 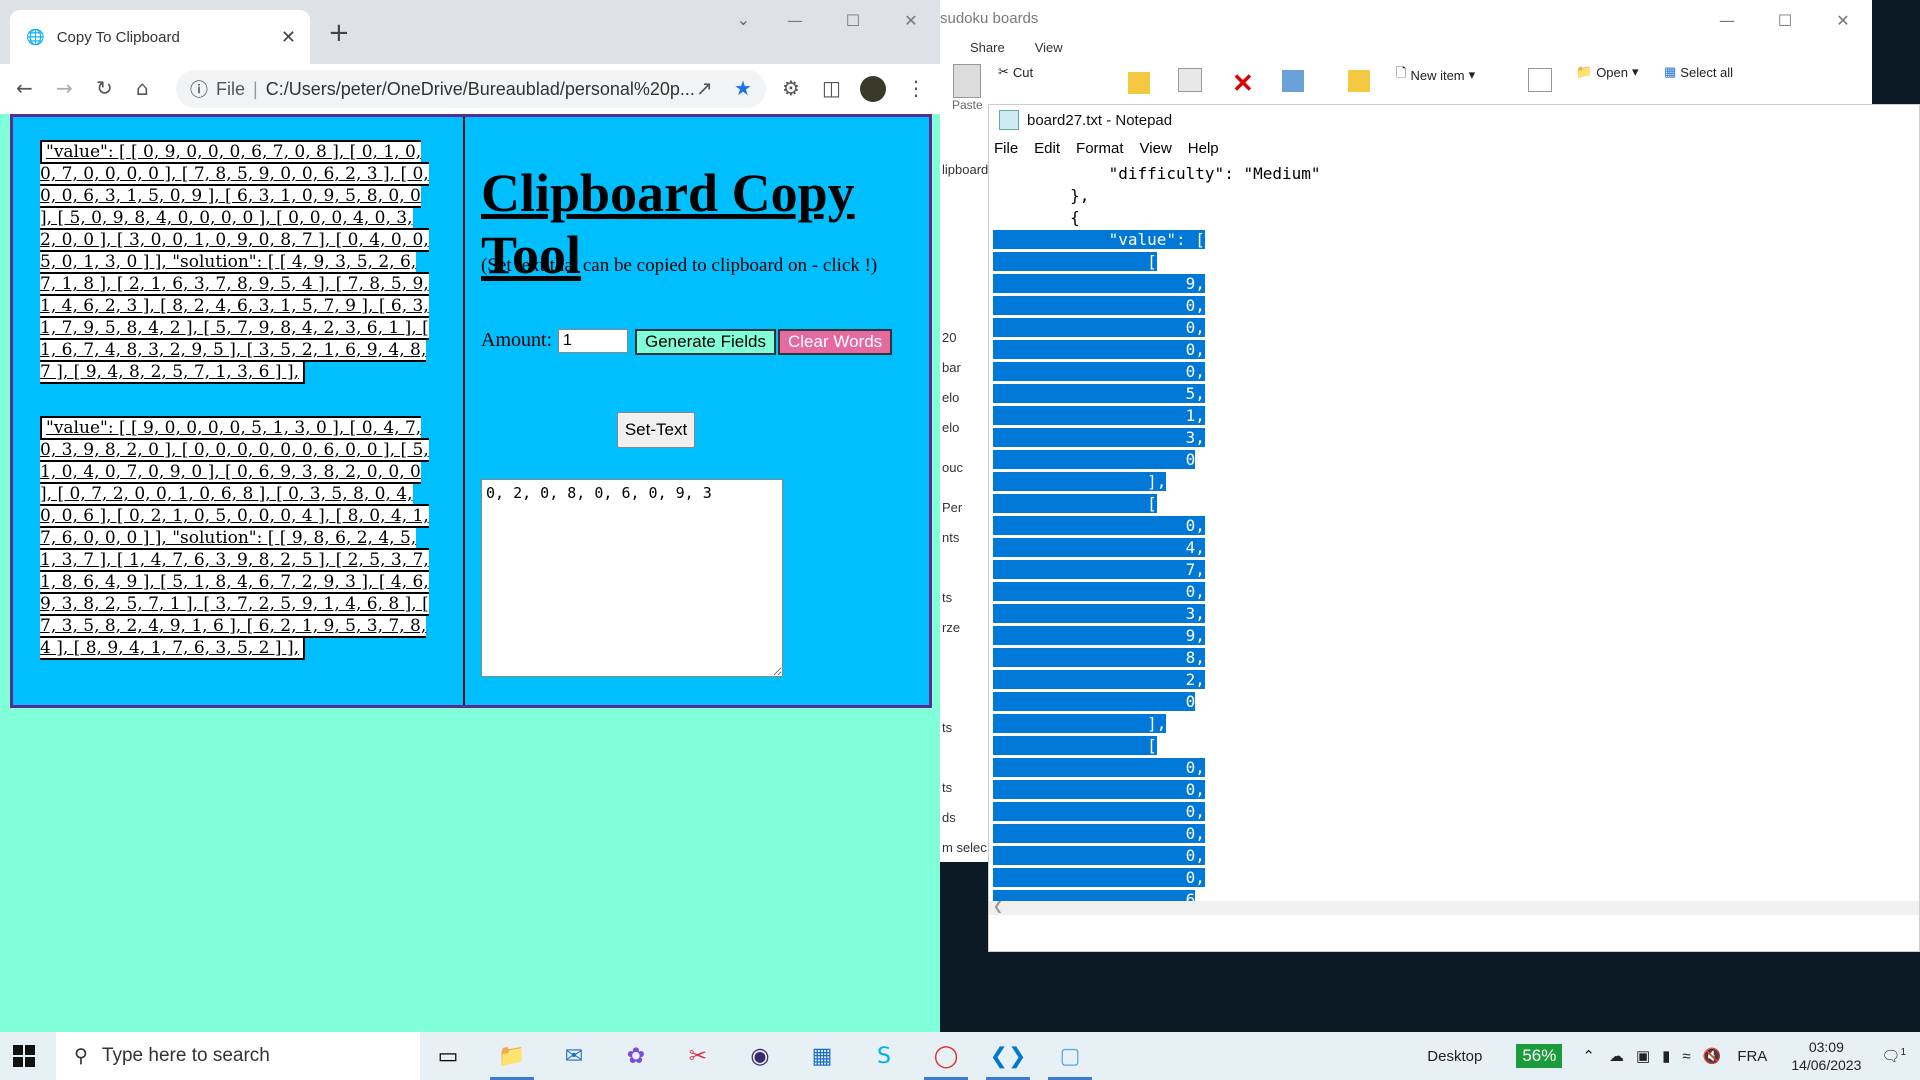 What do you see at coordinates (949, 337) in the screenshot?
I see `nav-item: 20` at bounding box center [949, 337].